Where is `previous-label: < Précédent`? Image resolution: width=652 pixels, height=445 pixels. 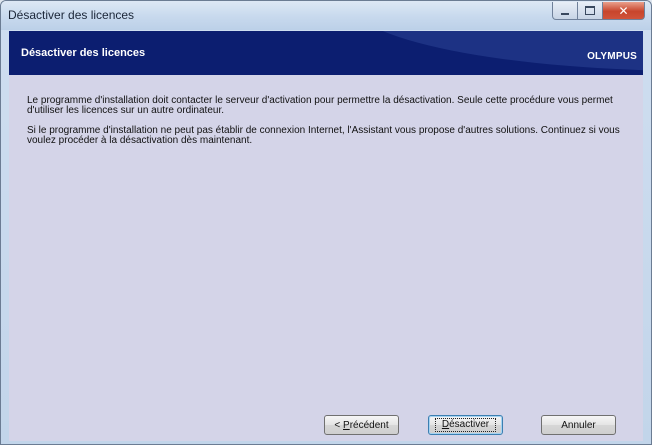 previous-label: < Précédent is located at coordinates (361, 425).